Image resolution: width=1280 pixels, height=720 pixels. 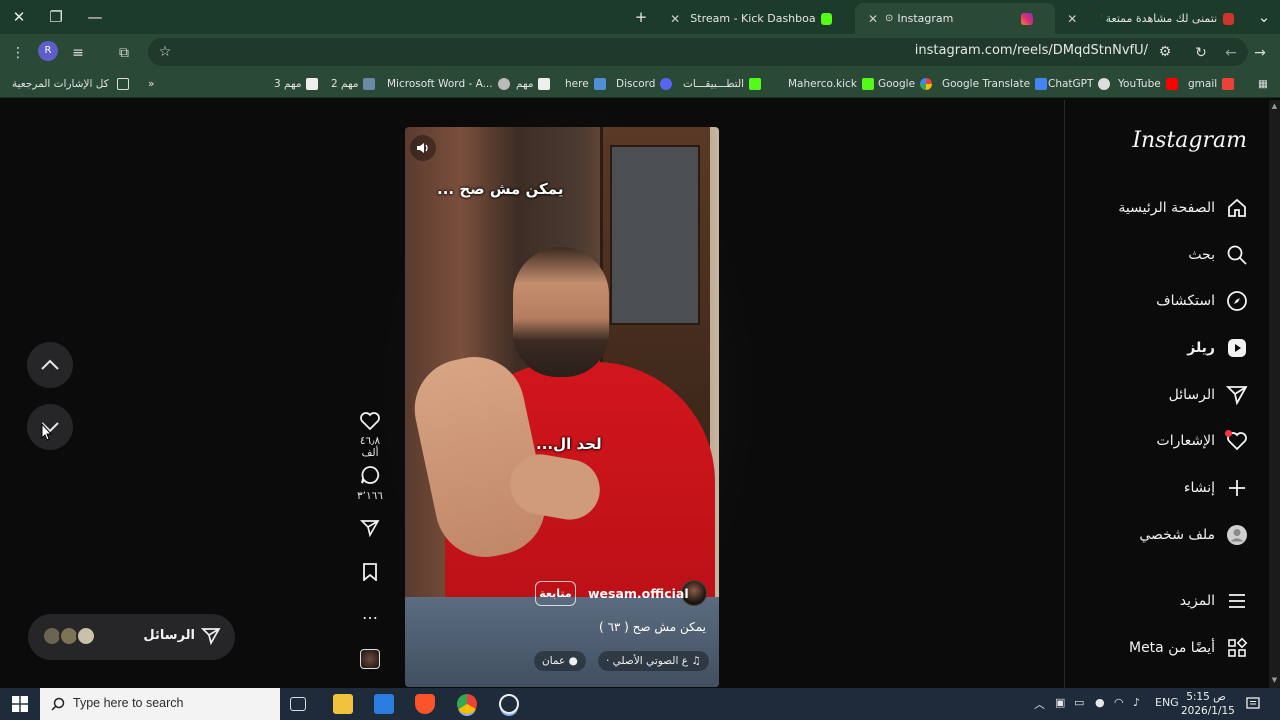 What do you see at coordinates (1201, 255) in the screenshot?
I see `nav-label: بحث` at bounding box center [1201, 255].